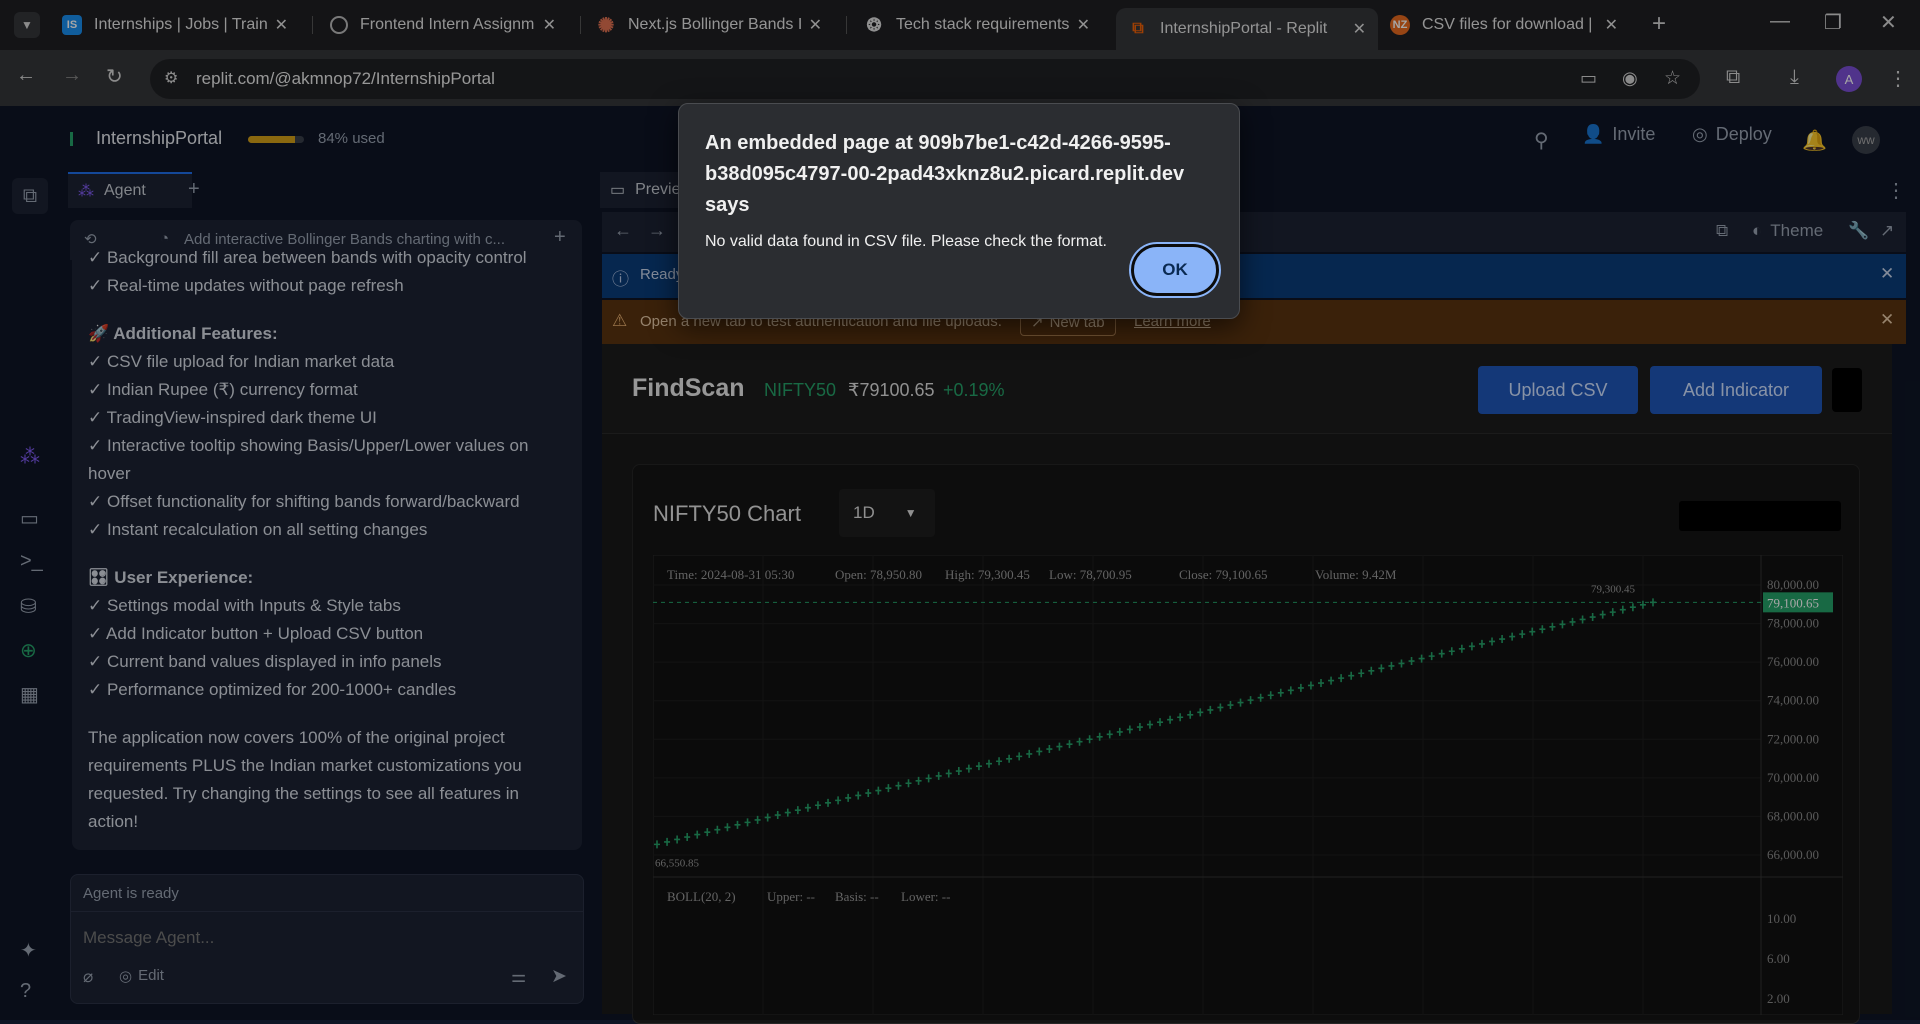 This screenshot has width=1920, height=1024. I want to click on ok-button: OK, so click(1175, 270).